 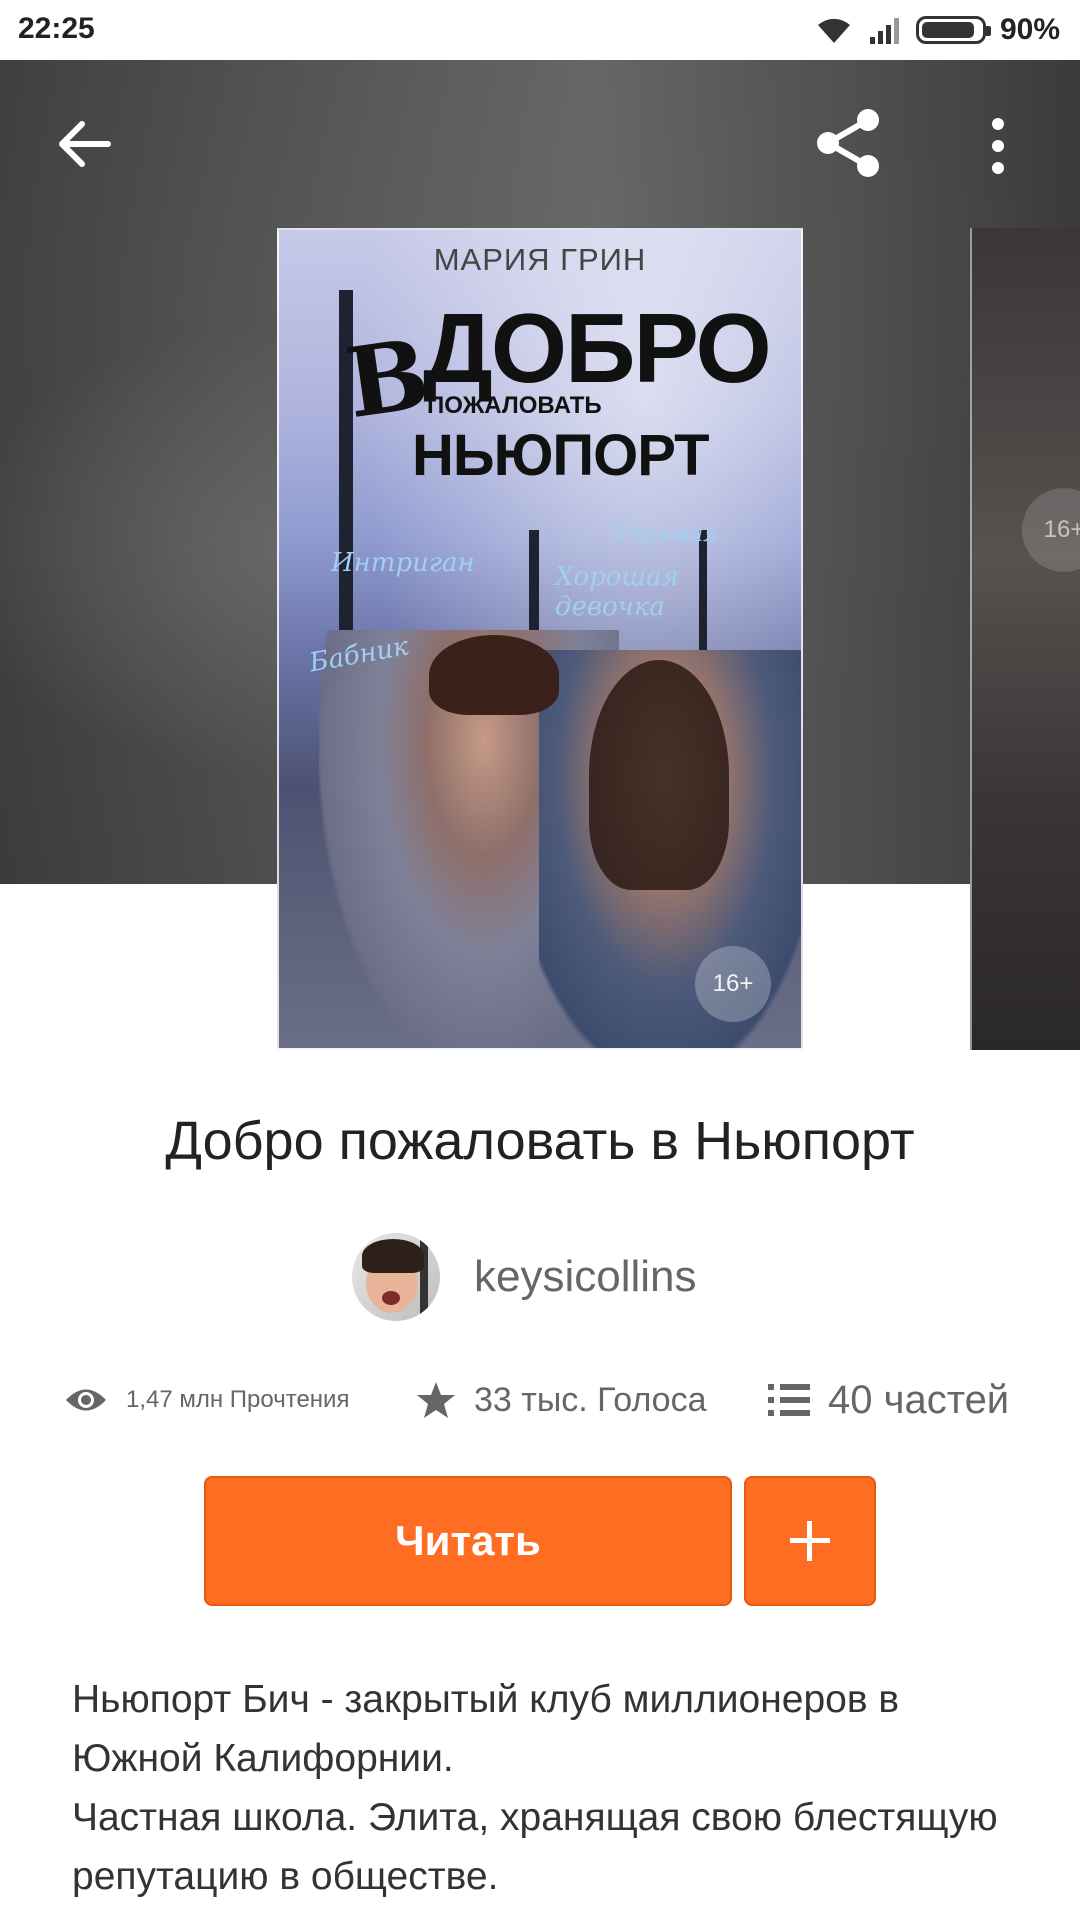 I want to click on parts-count: 40 частей, so click(x=919, y=1399).